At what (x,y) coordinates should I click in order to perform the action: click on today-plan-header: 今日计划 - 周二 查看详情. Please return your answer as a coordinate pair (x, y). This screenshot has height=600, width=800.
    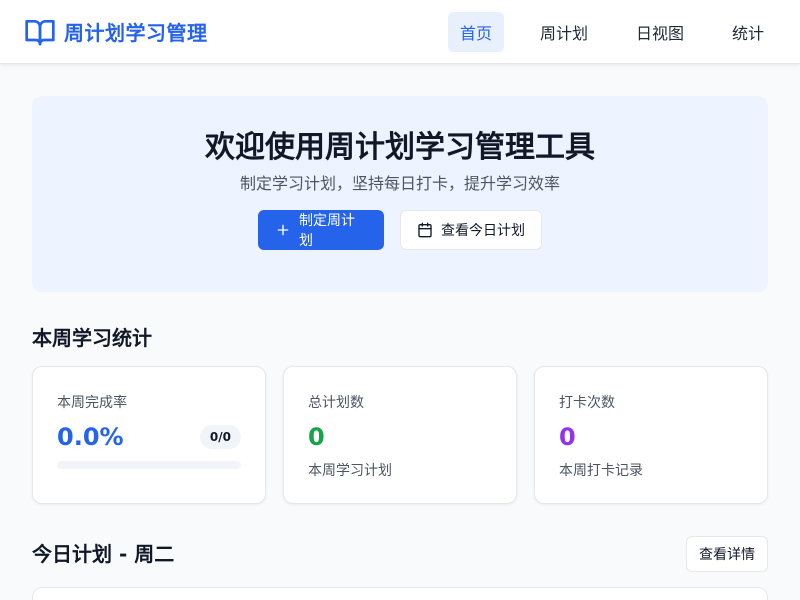
    Looking at the image, I should click on (400, 554).